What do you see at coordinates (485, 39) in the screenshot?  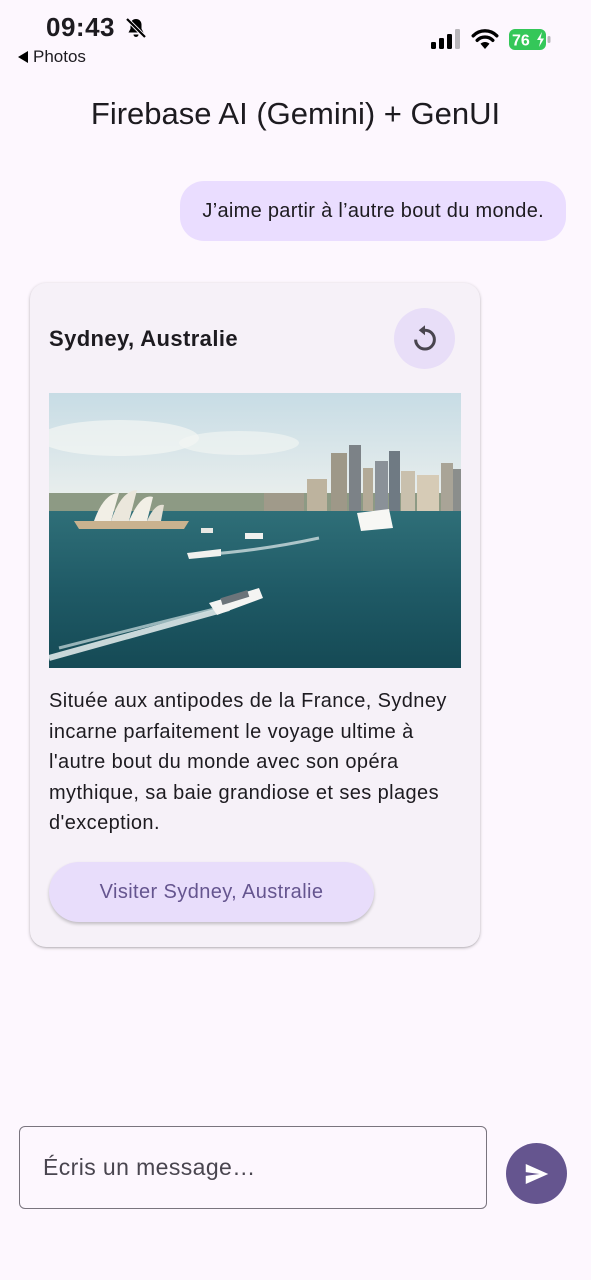 I see `wifi-icon` at bounding box center [485, 39].